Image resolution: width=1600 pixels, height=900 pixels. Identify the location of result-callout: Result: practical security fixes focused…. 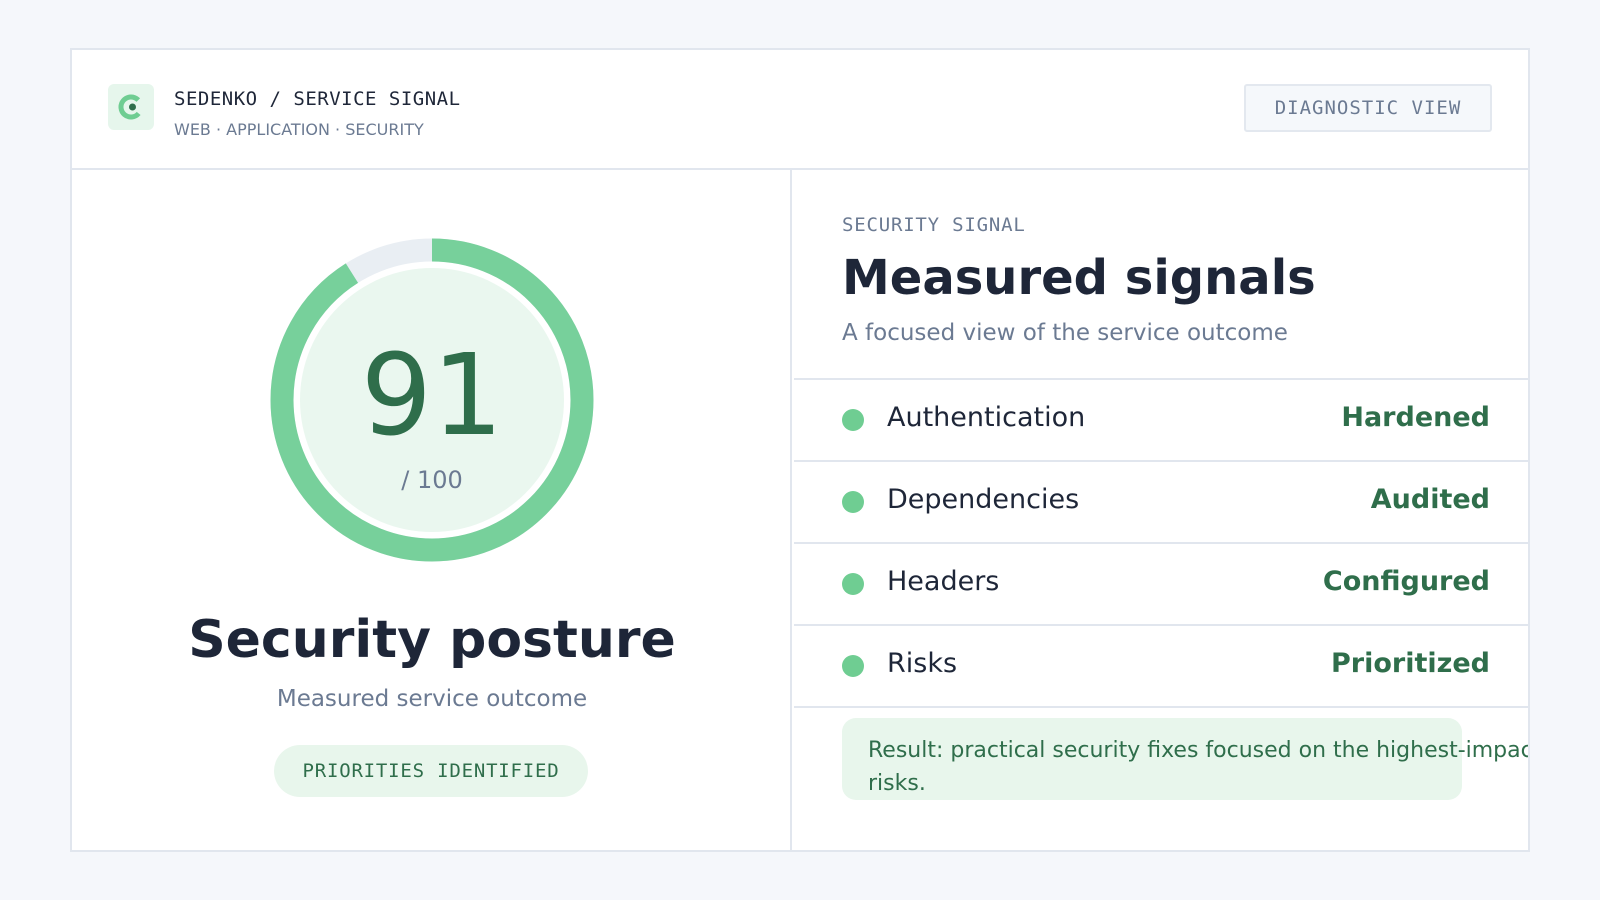
(1185, 759).